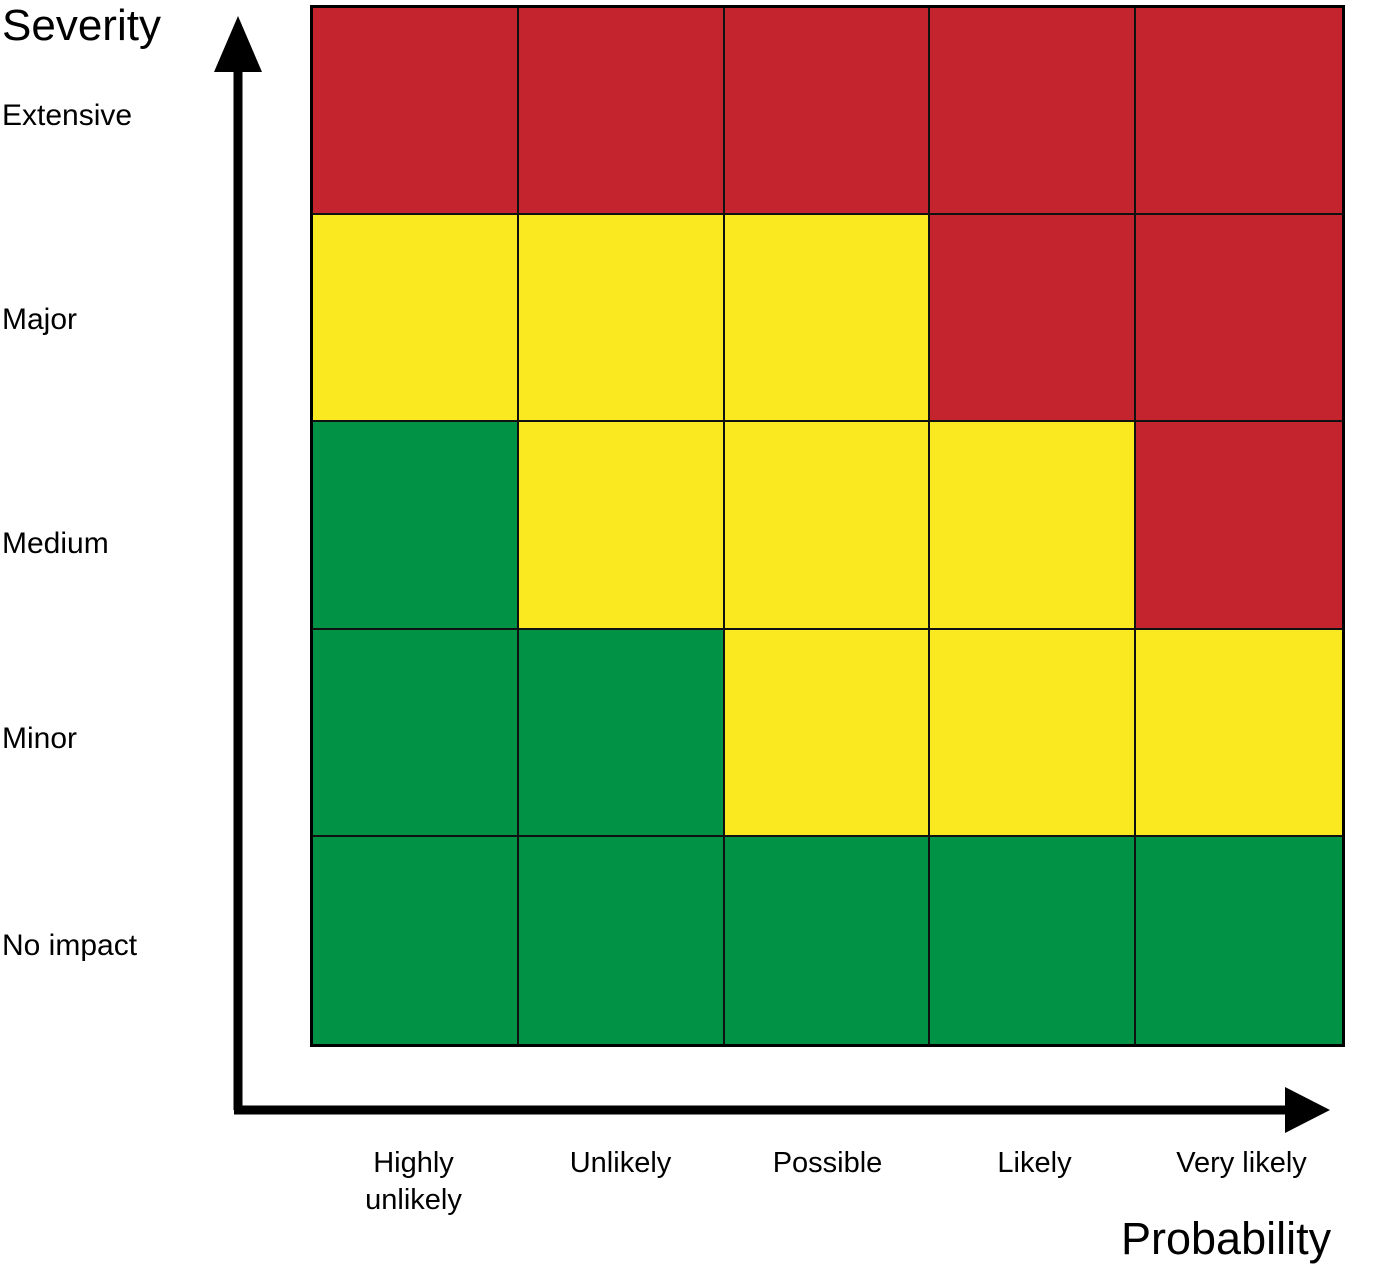  Describe the element at coordinates (55, 543) in the screenshot. I see `y-axis-label-medium: Medium` at that location.